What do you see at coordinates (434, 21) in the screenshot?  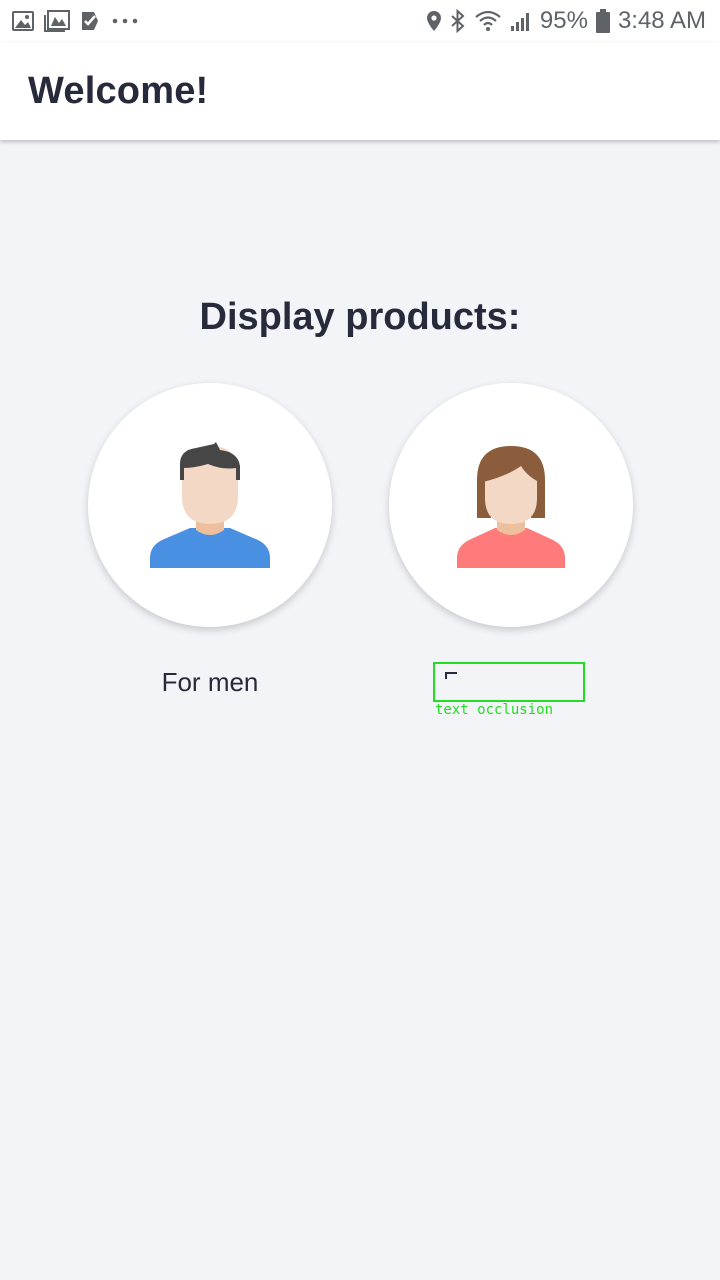 I see `location-icon` at bounding box center [434, 21].